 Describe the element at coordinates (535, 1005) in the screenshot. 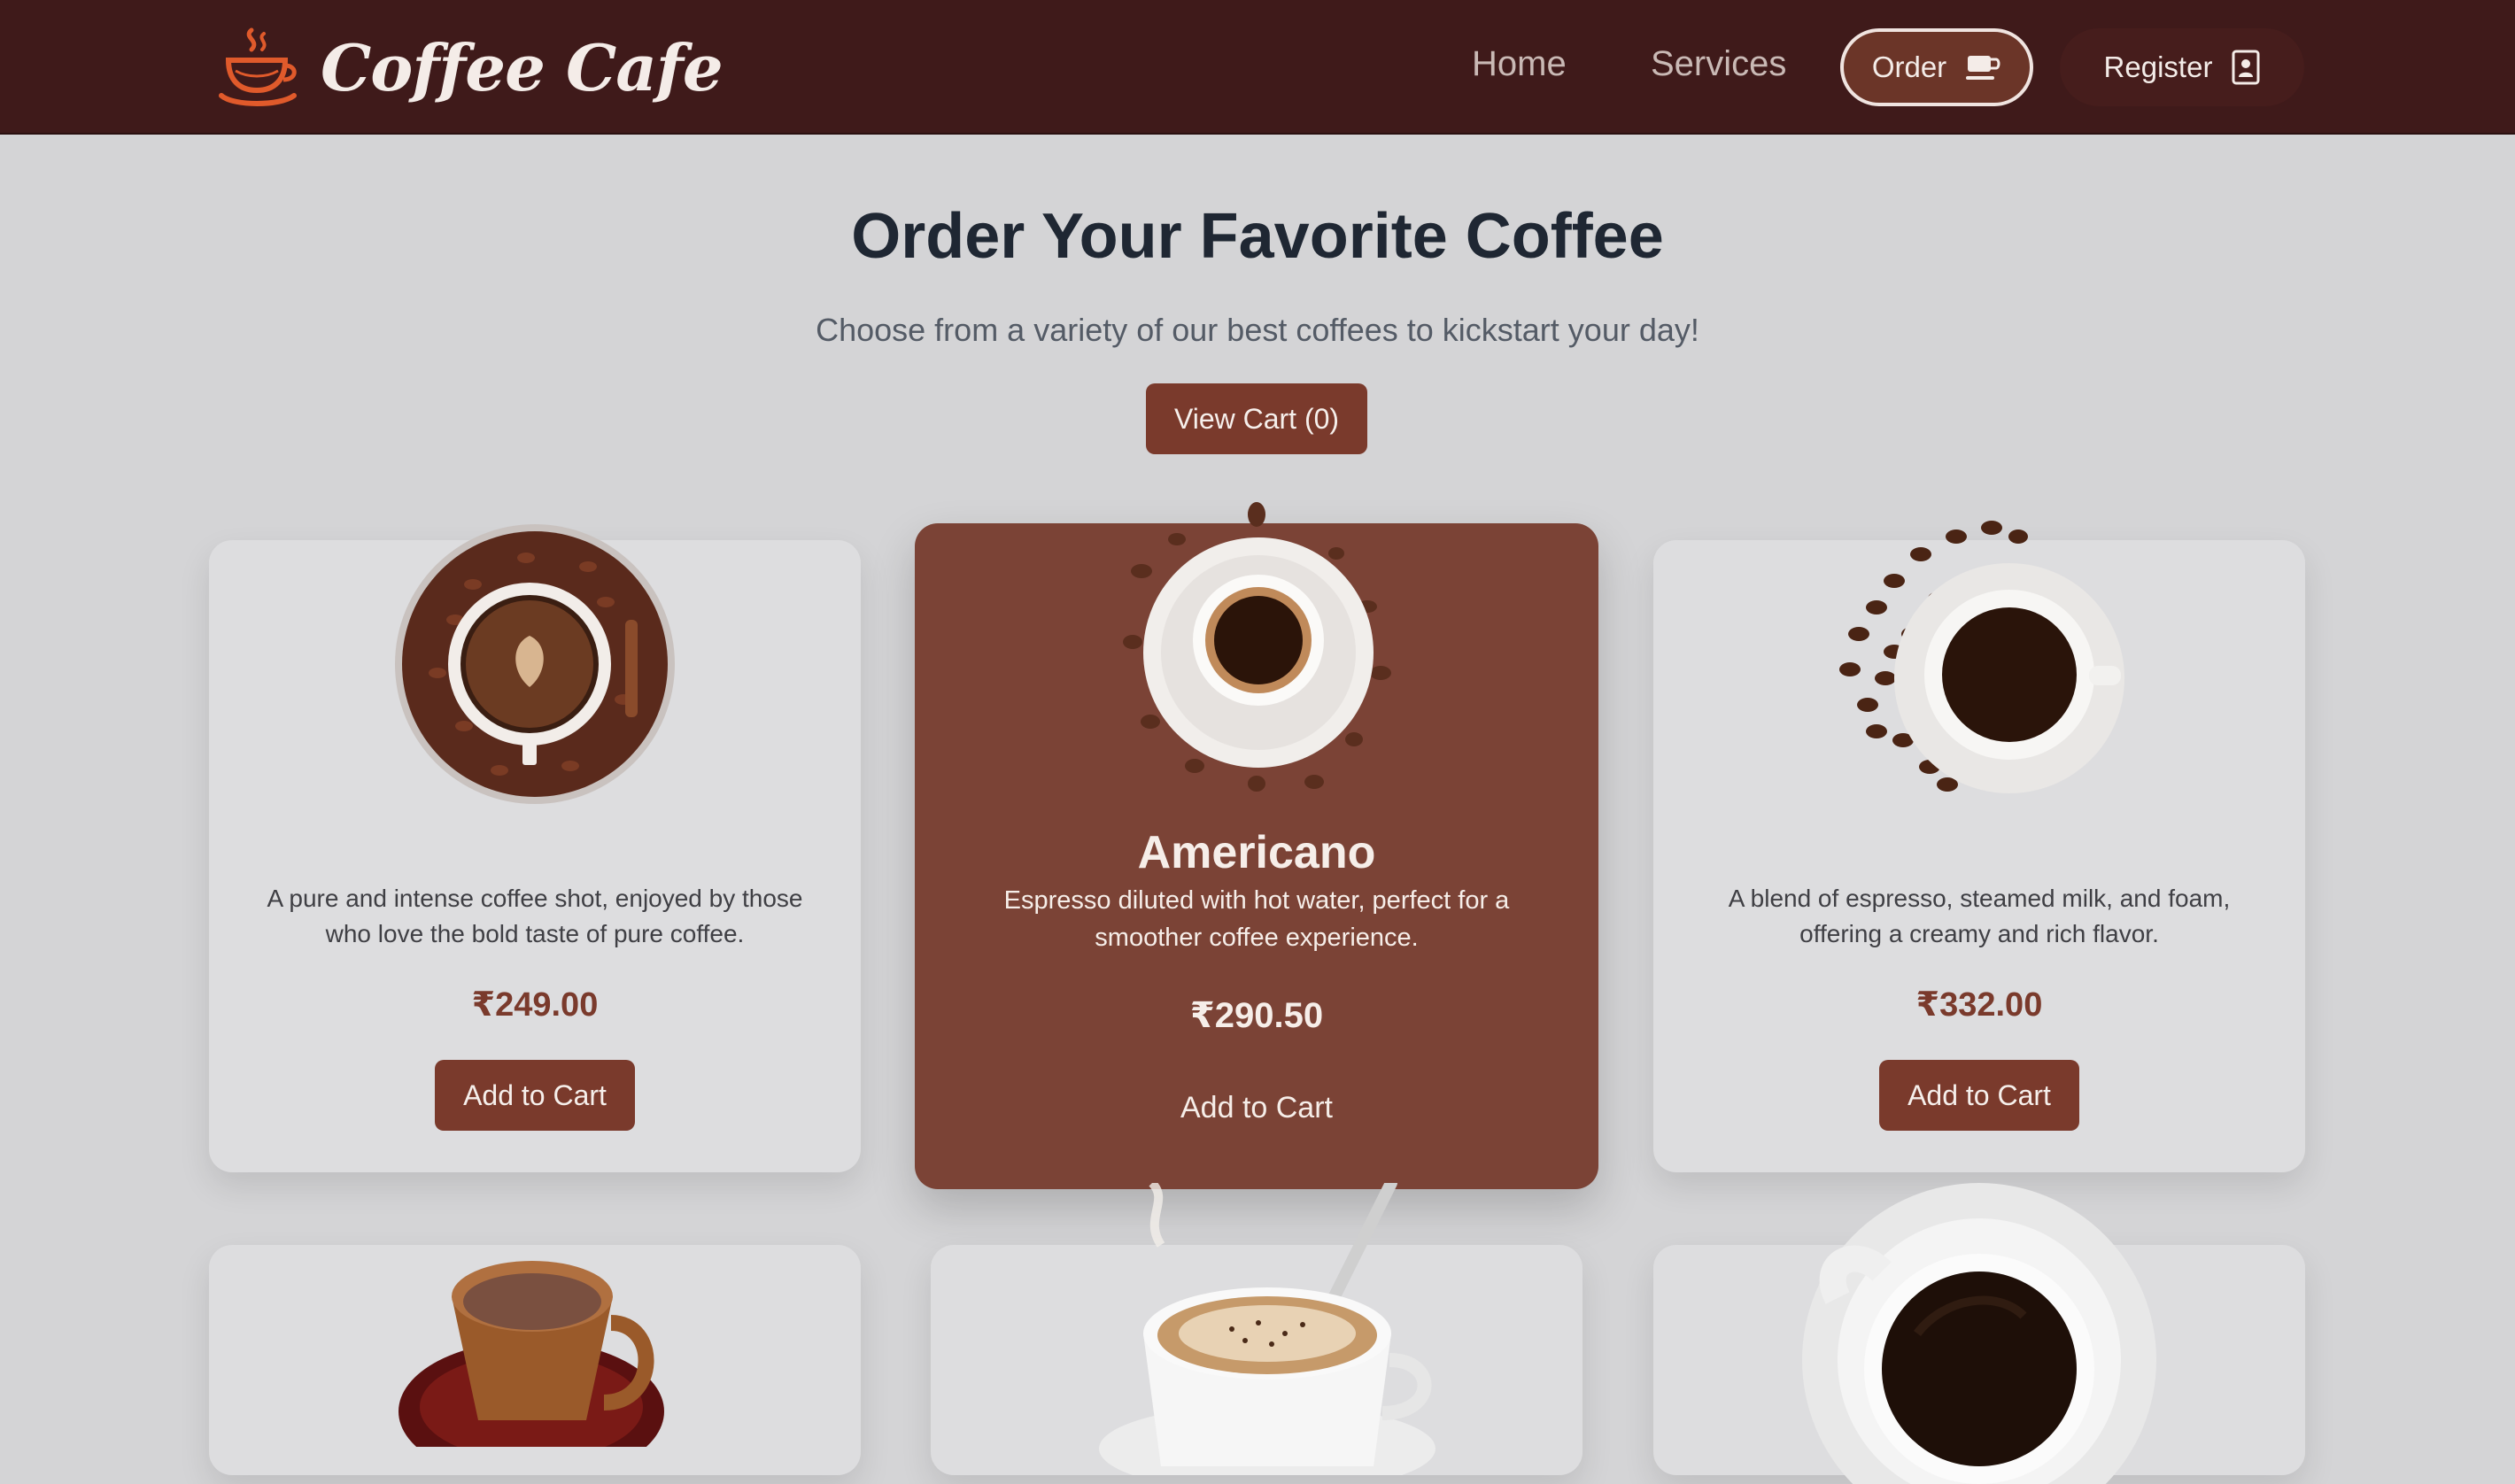

I see `product-price: ₹249.00` at that location.